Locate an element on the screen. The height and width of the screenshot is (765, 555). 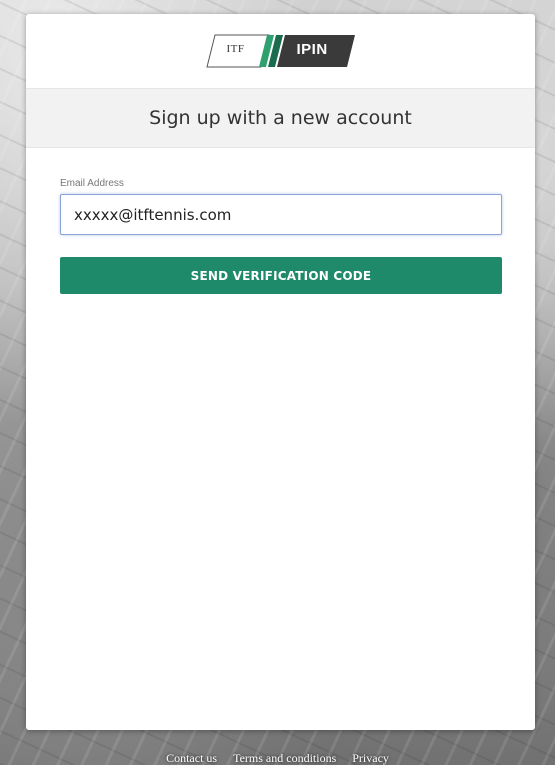
contact-us-link: Contact us is located at coordinates (191, 758).